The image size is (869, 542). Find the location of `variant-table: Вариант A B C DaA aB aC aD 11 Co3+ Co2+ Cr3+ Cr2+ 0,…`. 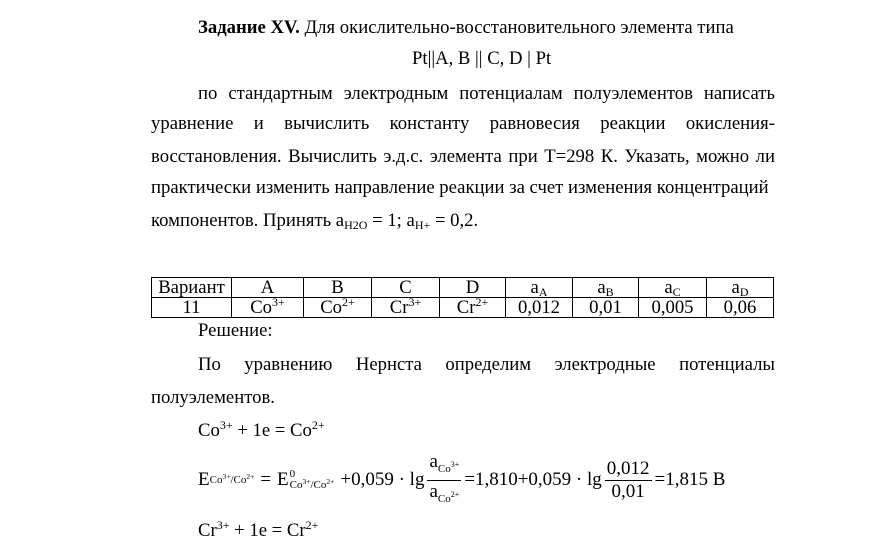

variant-table: Вариант A B C DaA aB aC aD 11 Co3+ Co2+ Cr3+ Cr2+ 0,… is located at coordinates (462, 297).